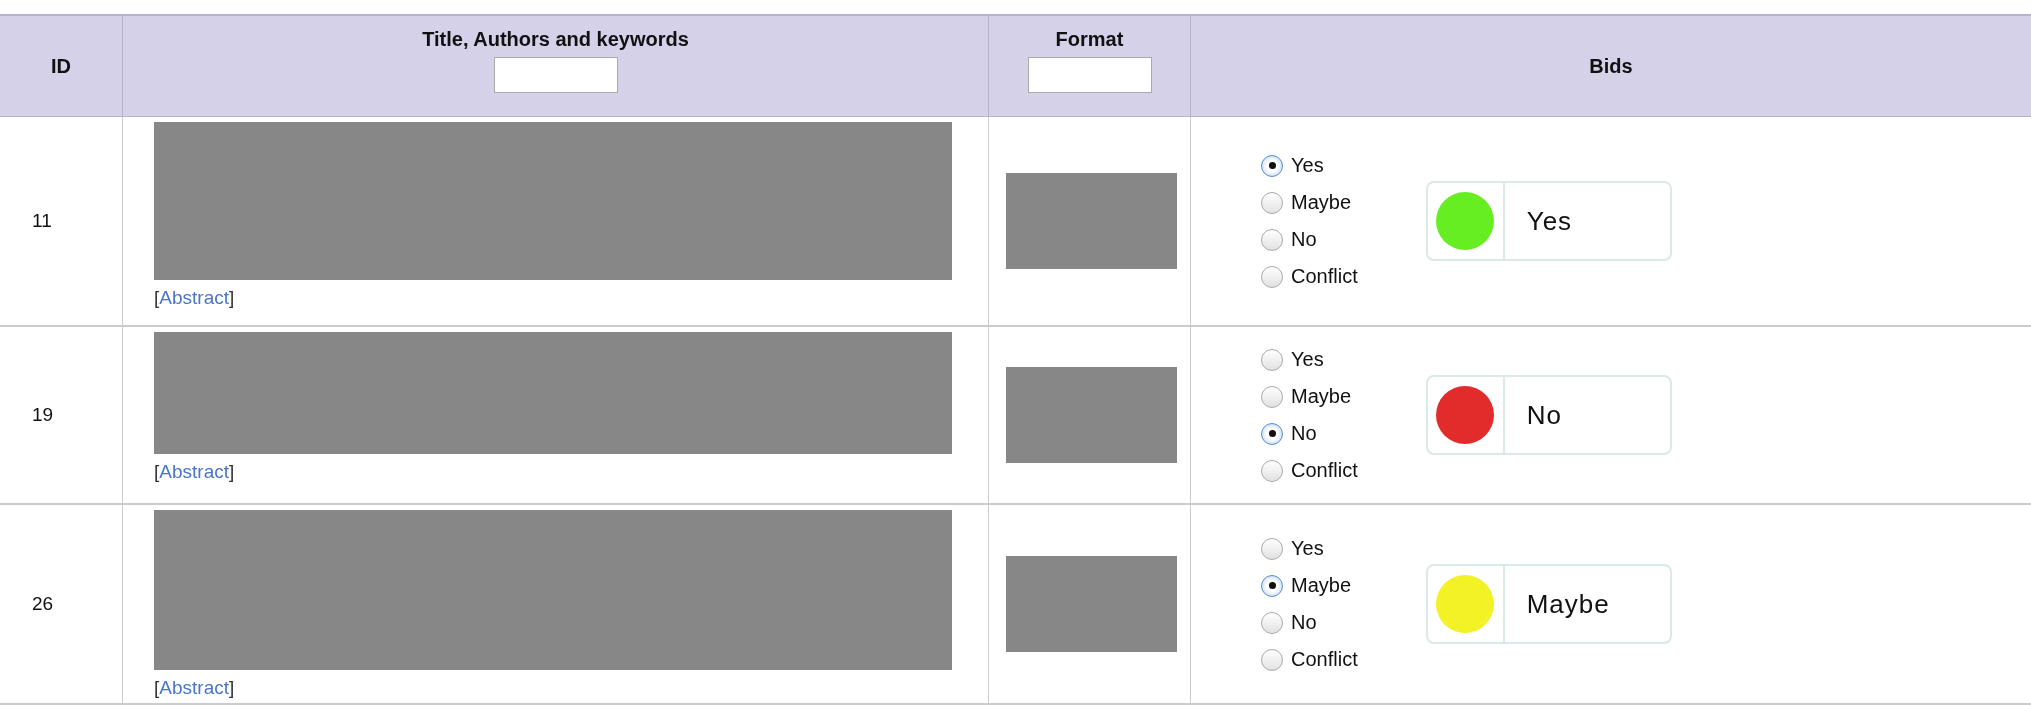  Describe the element at coordinates (1611, 66) in the screenshot. I see `column-title: Bids` at that location.